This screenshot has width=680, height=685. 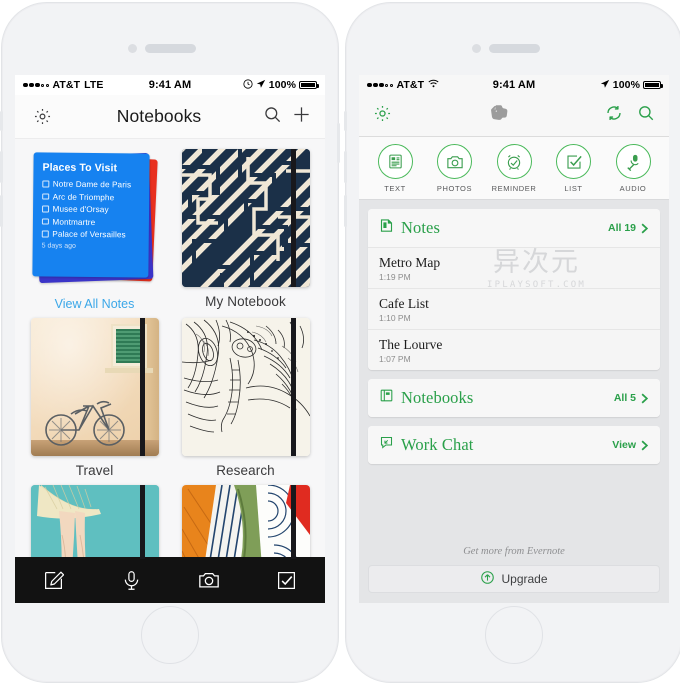 I want to click on navbar-left: Notebooks, so click(x=170, y=117).